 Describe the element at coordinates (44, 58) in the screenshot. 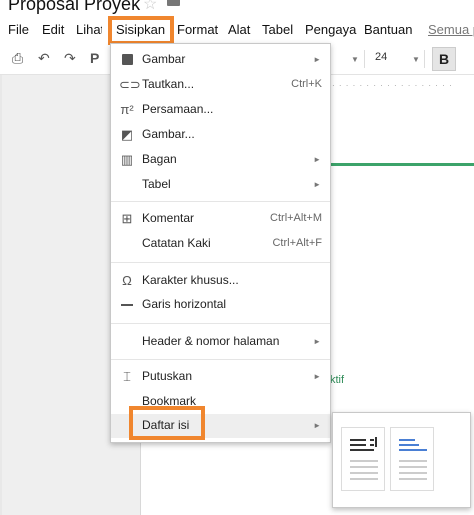

I see `undo-icon: ↶` at that location.